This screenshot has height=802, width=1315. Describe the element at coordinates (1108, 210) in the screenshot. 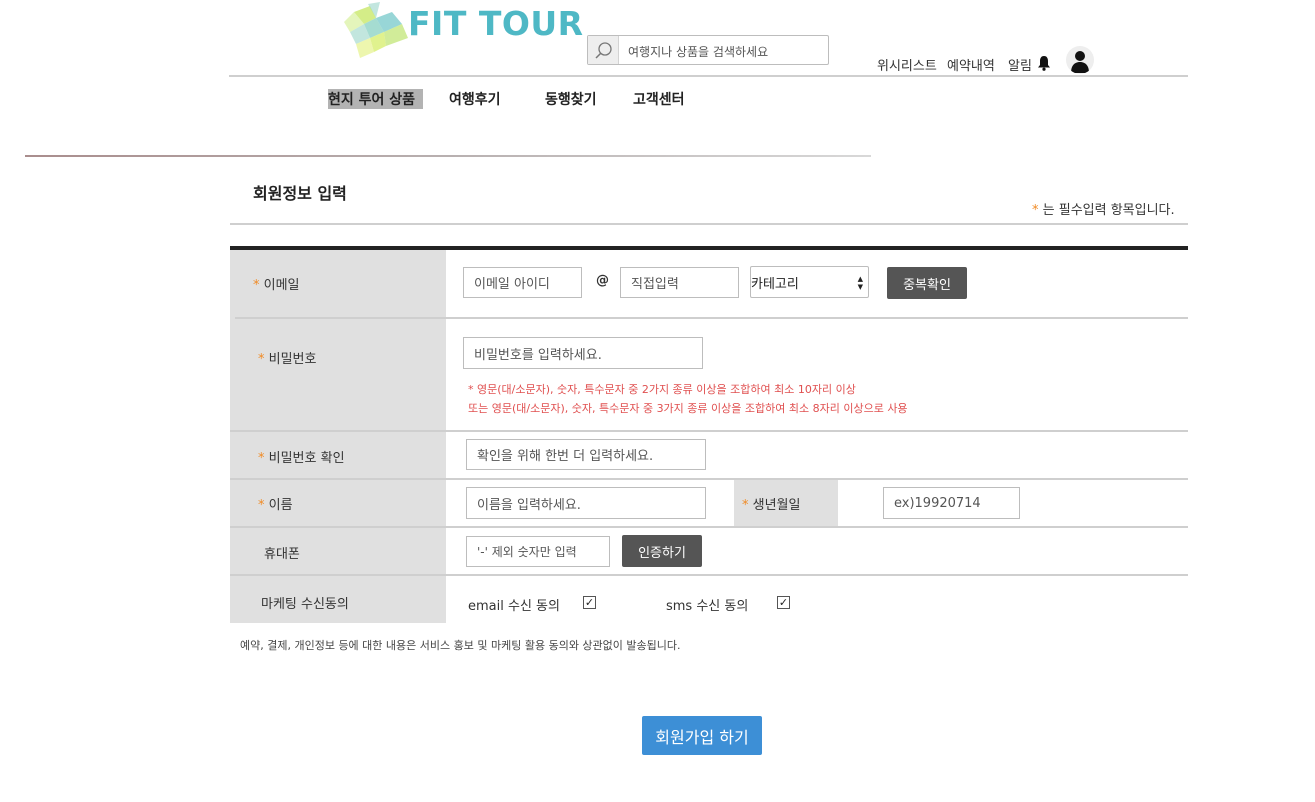

I see `required-note-text: 는 필수입력 항목입니다.` at that location.